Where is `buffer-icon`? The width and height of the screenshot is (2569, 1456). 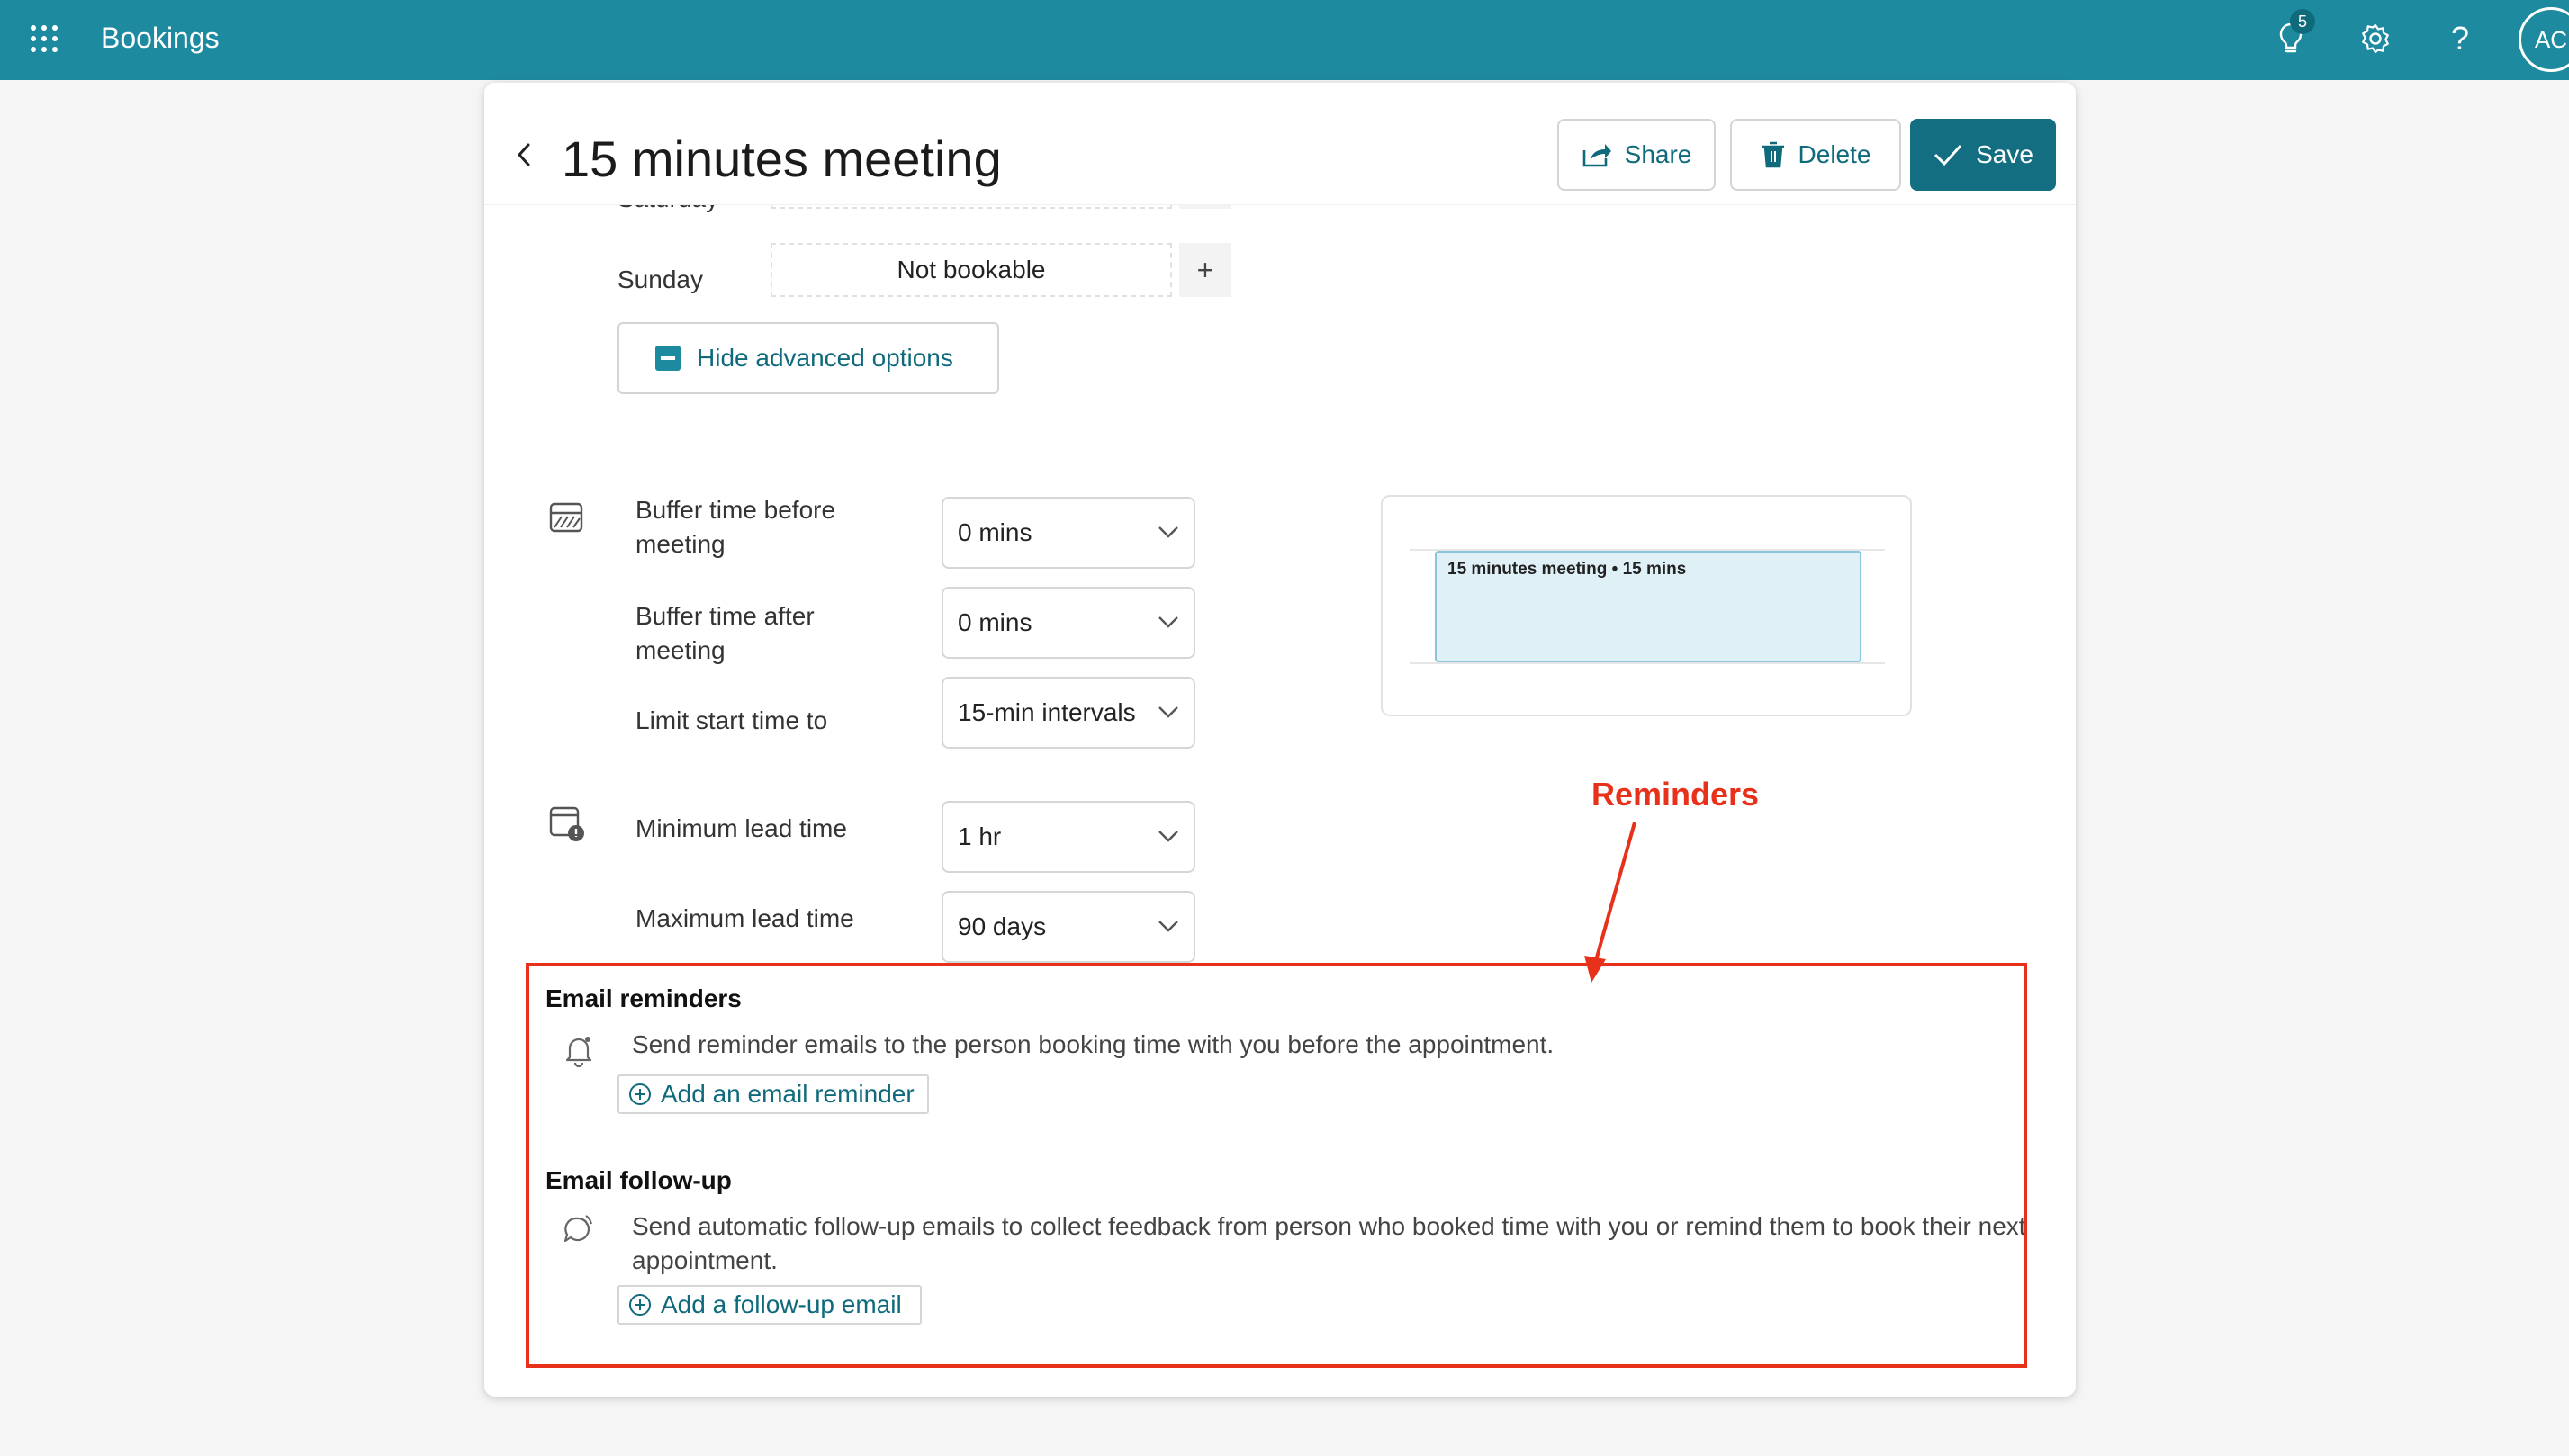 buffer-icon is located at coordinates (566, 519).